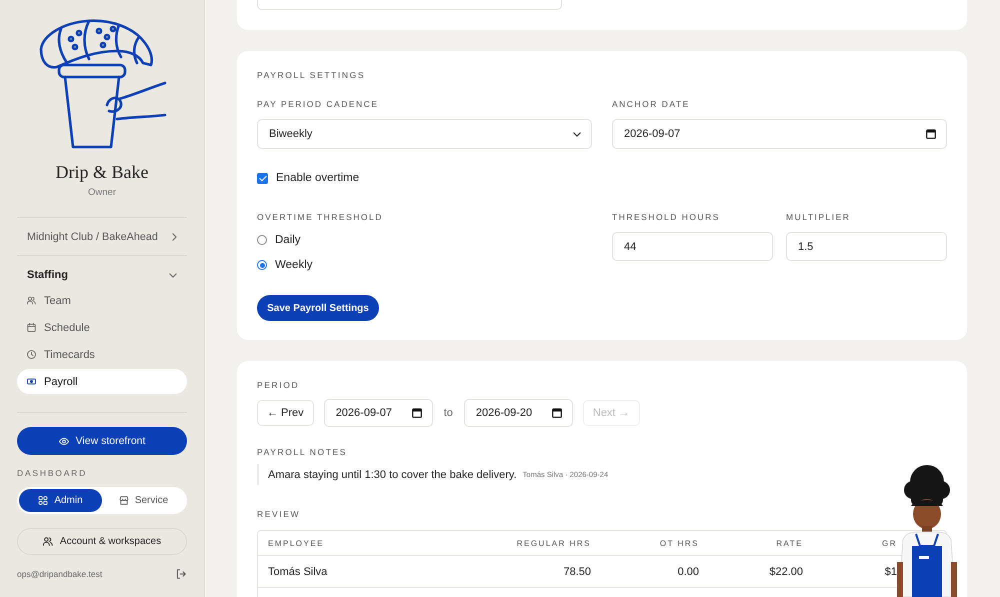 This screenshot has height=597, width=1000. I want to click on banknote-icon, so click(31, 381).